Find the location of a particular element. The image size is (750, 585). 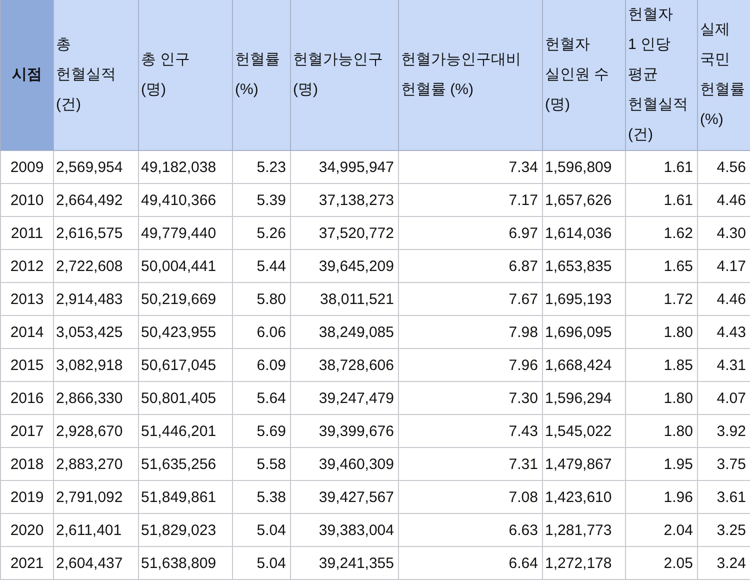

table-cell: 1,545,022 is located at coordinates (584, 431).